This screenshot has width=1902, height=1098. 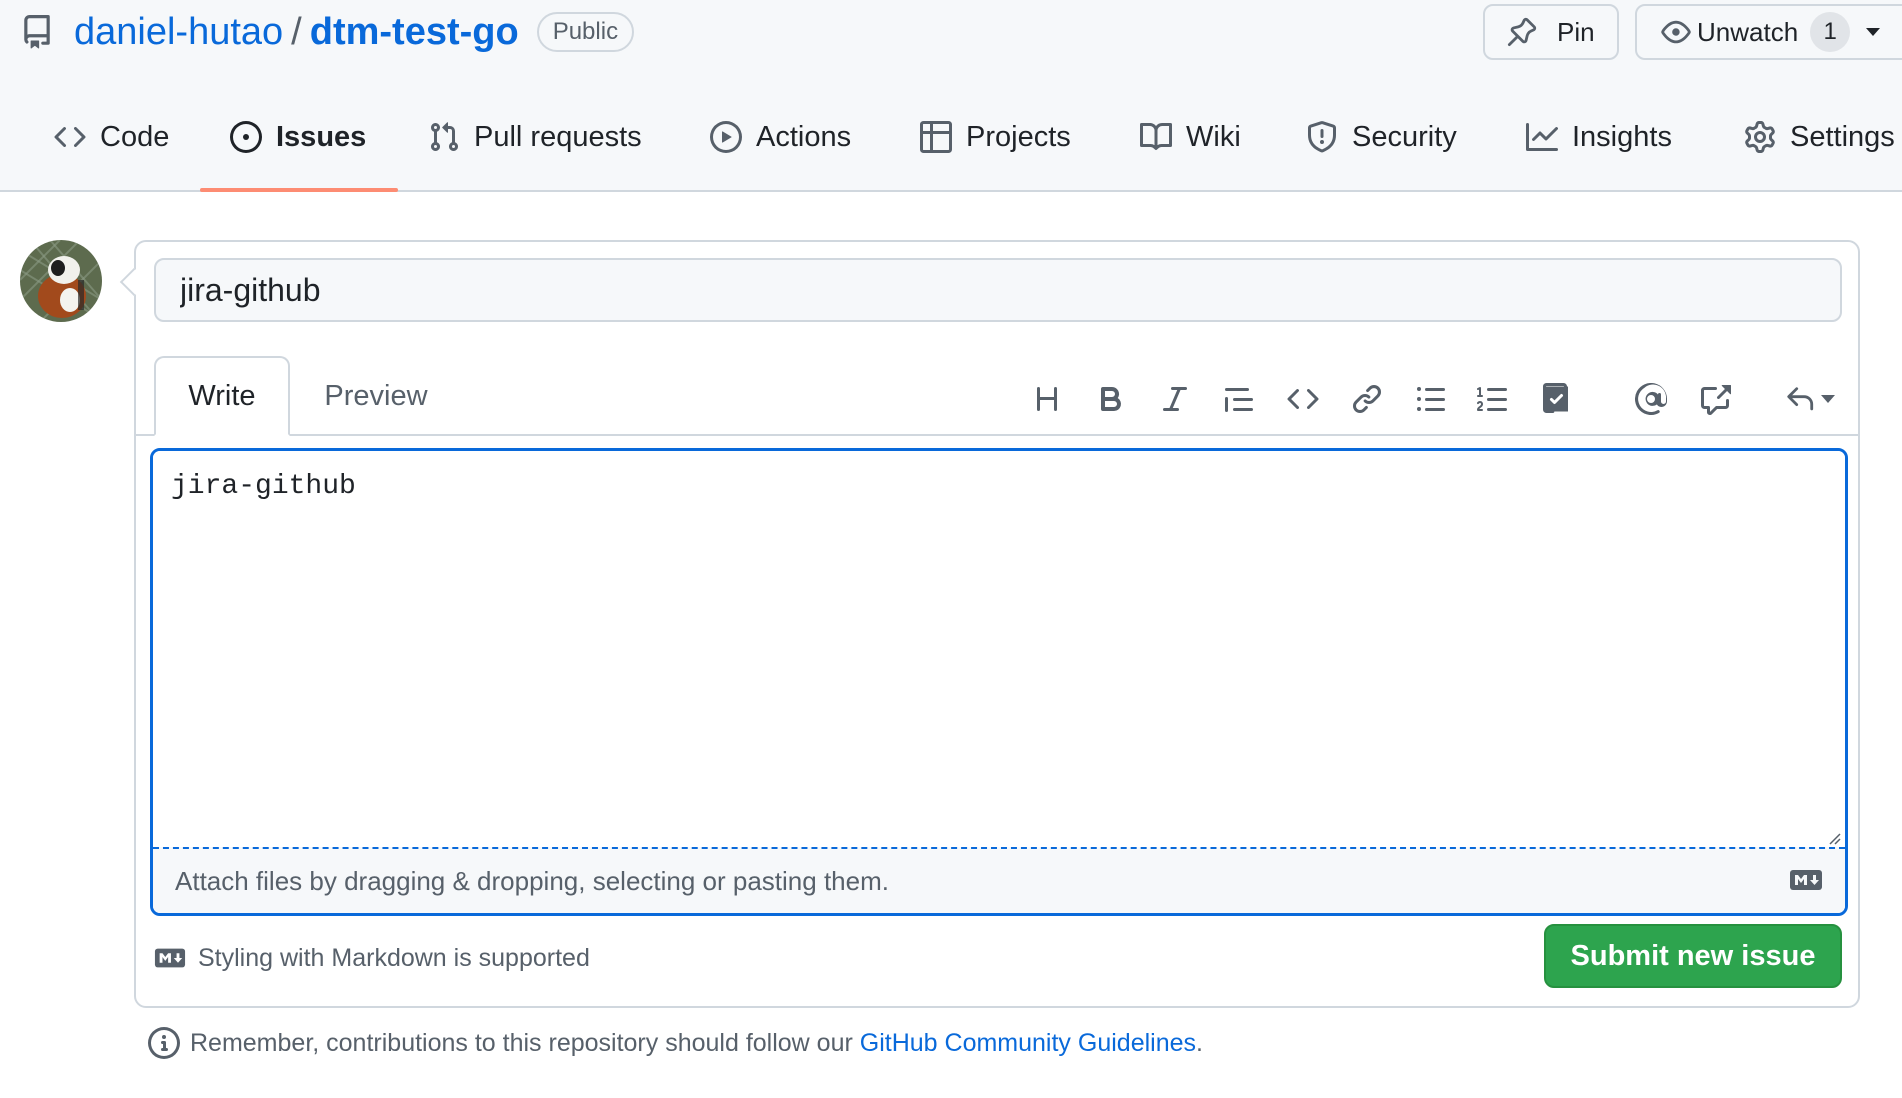 I want to click on tab-code: Code, so click(x=111, y=146).